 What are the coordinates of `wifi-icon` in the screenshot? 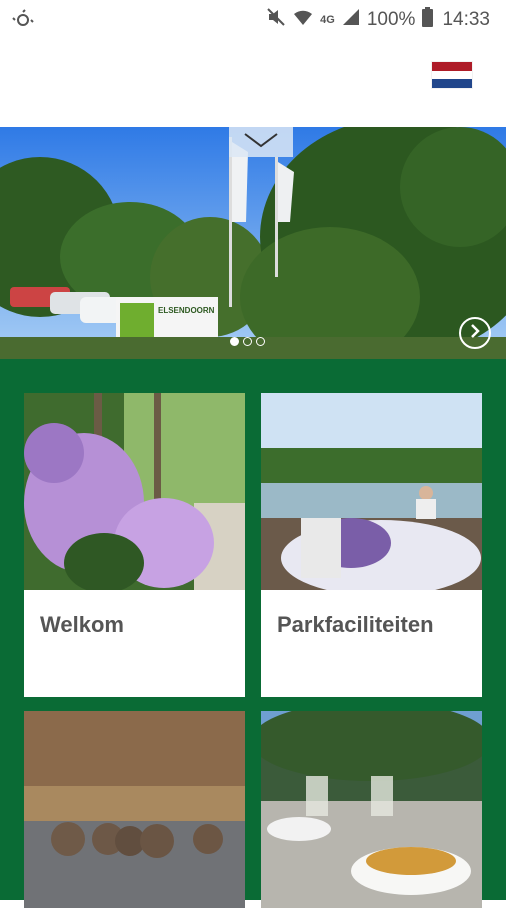 It's located at (303, 20).